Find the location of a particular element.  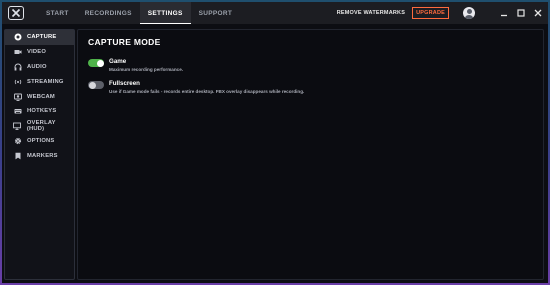

sidebar-item-markers: MARKERS is located at coordinates (39, 155).